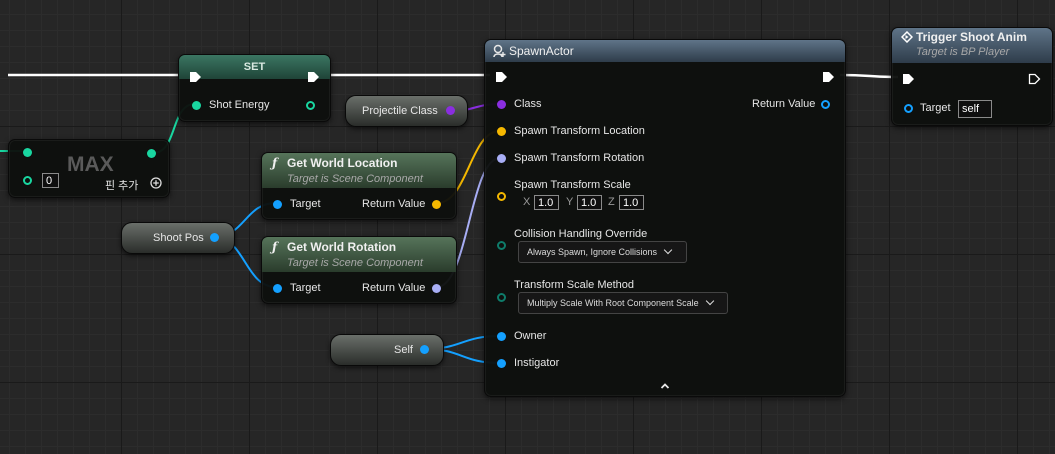 Image resolution: width=1055 pixels, height=454 pixels. Describe the element at coordinates (436, 204) in the screenshot. I see `gwl-return-pin` at that location.